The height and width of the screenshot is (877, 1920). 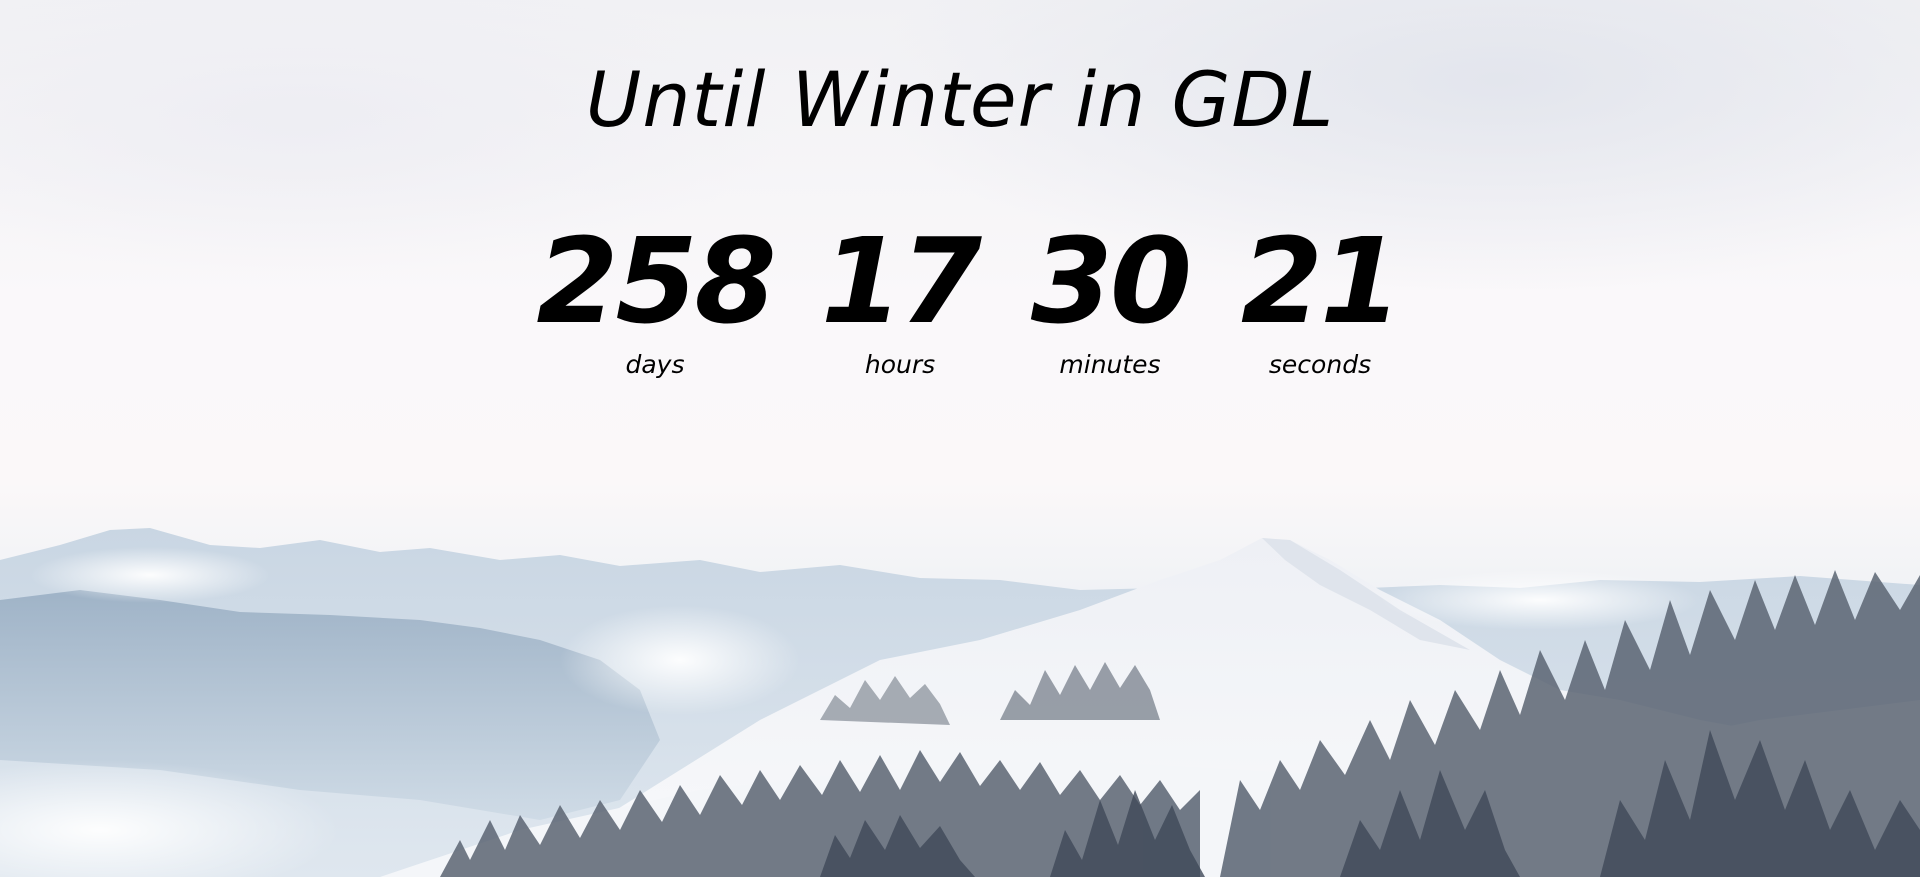 What do you see at coordinates (656, 281) in the screenshot?
I see `days-value: 258` at bounding box center [656, 281].